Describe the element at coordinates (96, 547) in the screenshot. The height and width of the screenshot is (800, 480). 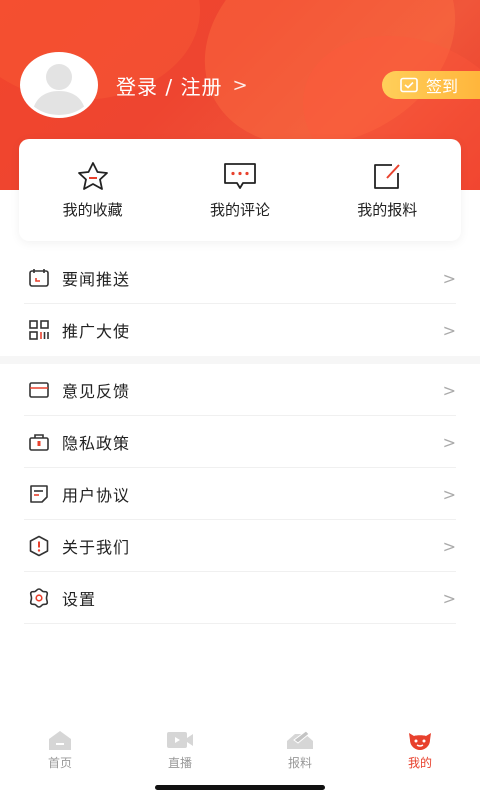
I see `menu-item-label: 关于我们` at that location.